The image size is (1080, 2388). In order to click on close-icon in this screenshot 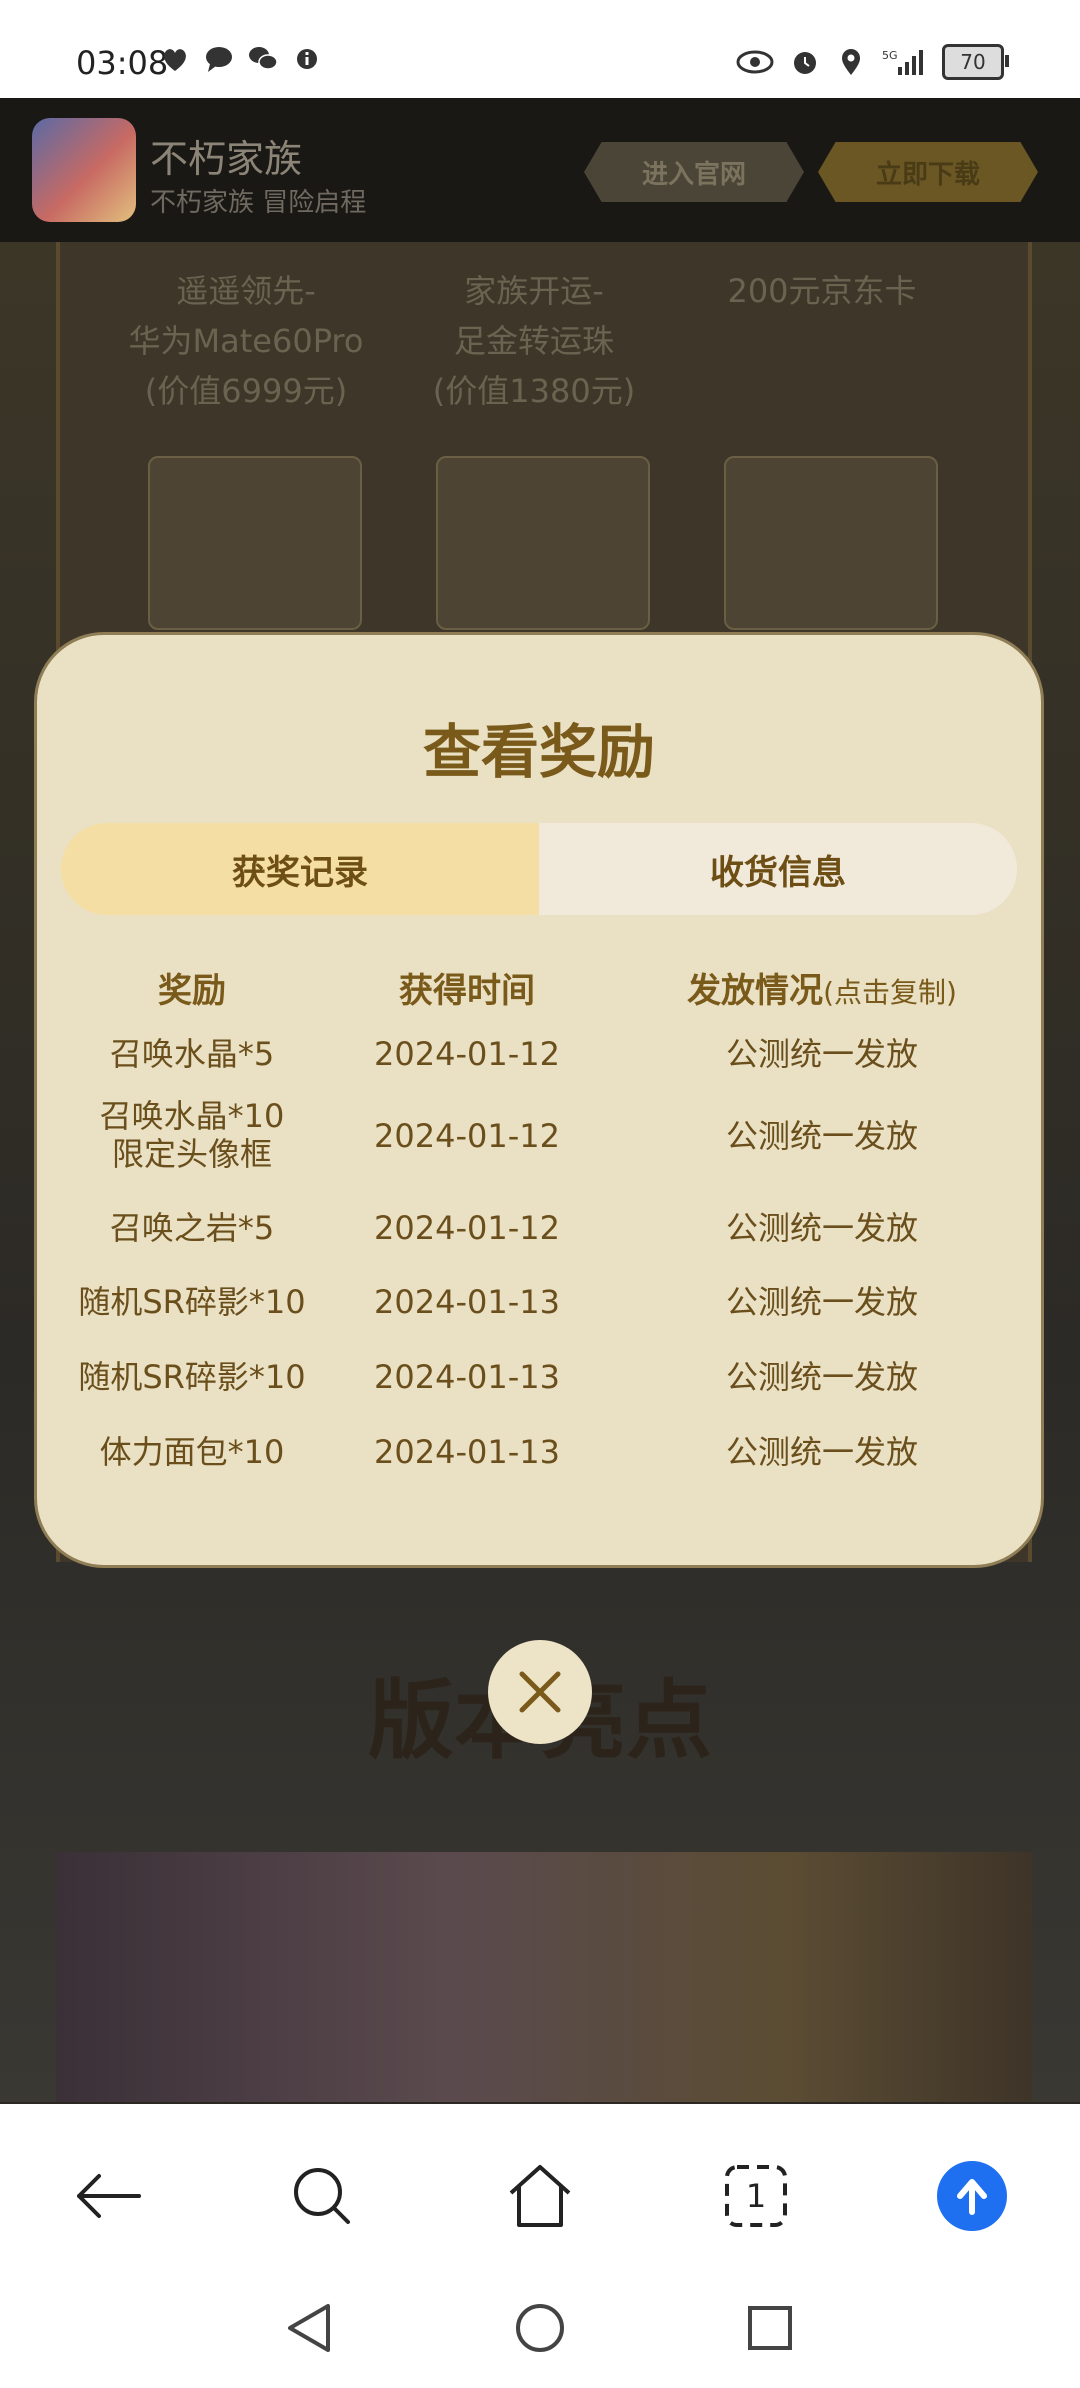, I will do `click(540, 1692)`.